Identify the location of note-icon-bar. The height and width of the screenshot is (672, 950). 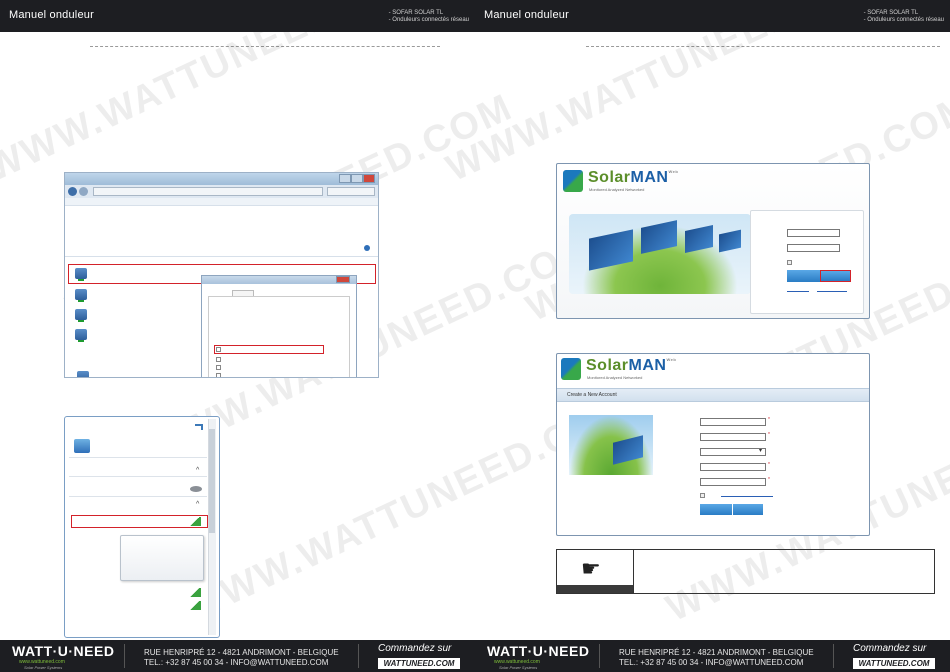
(595, 589).